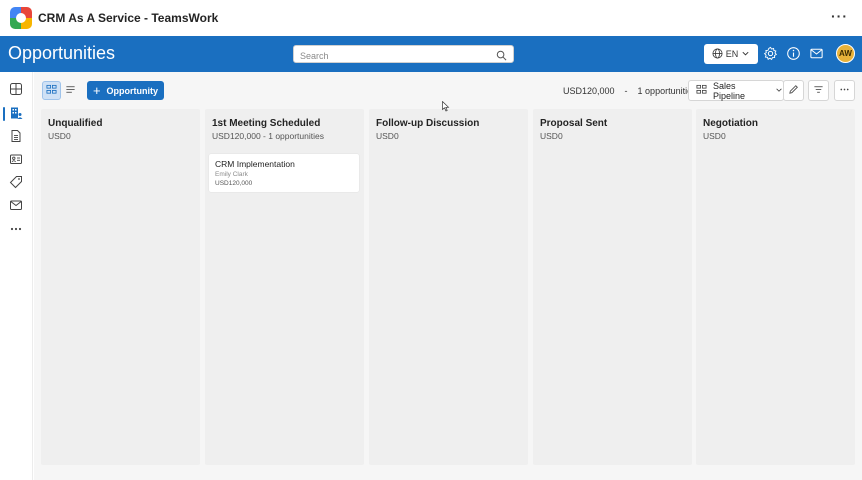 The image size is (862, 480). I want to click on grid-plus-icon, so click(16, 89).